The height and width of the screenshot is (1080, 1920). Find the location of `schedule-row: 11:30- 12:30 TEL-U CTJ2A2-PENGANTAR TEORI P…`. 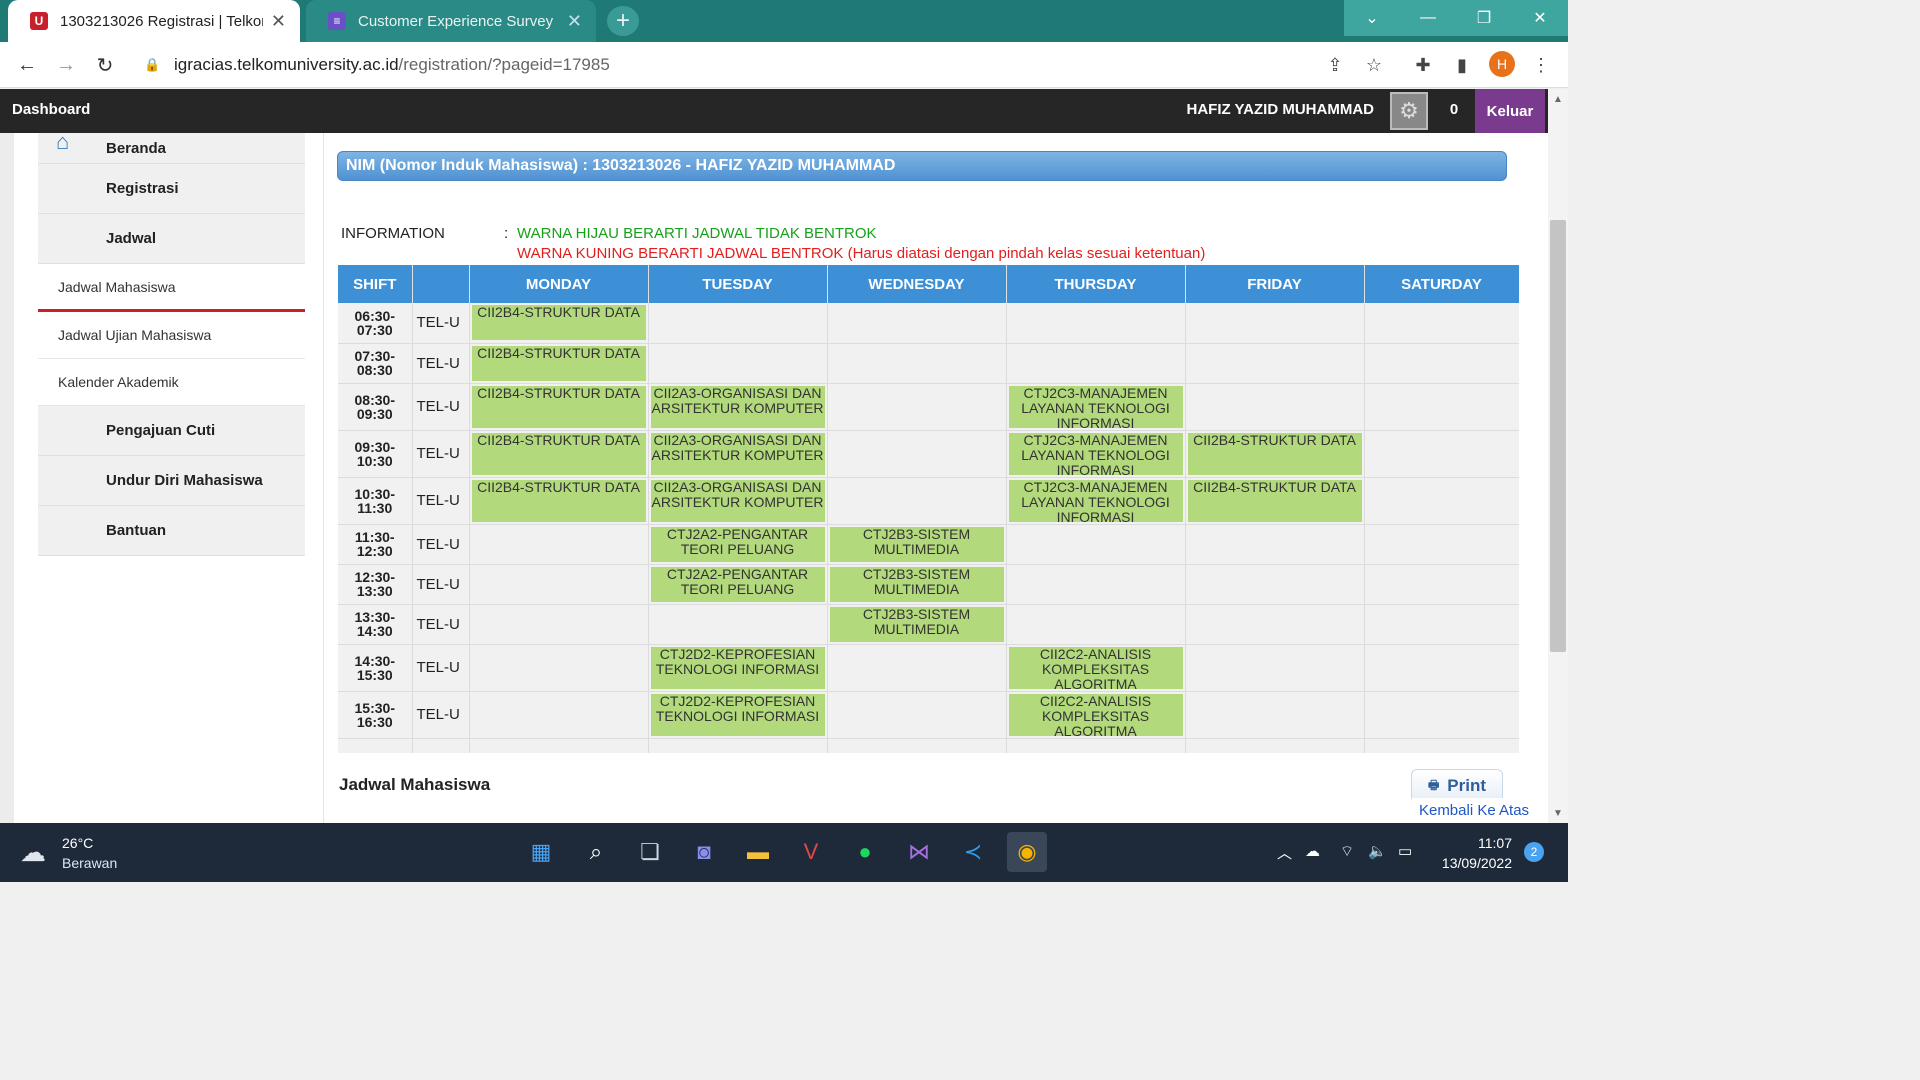

schedule-row: 11:30- 12:30 TEL-U CTJ2A2-PENGANTAR TEORI P… is located at coordinates (928, 544).